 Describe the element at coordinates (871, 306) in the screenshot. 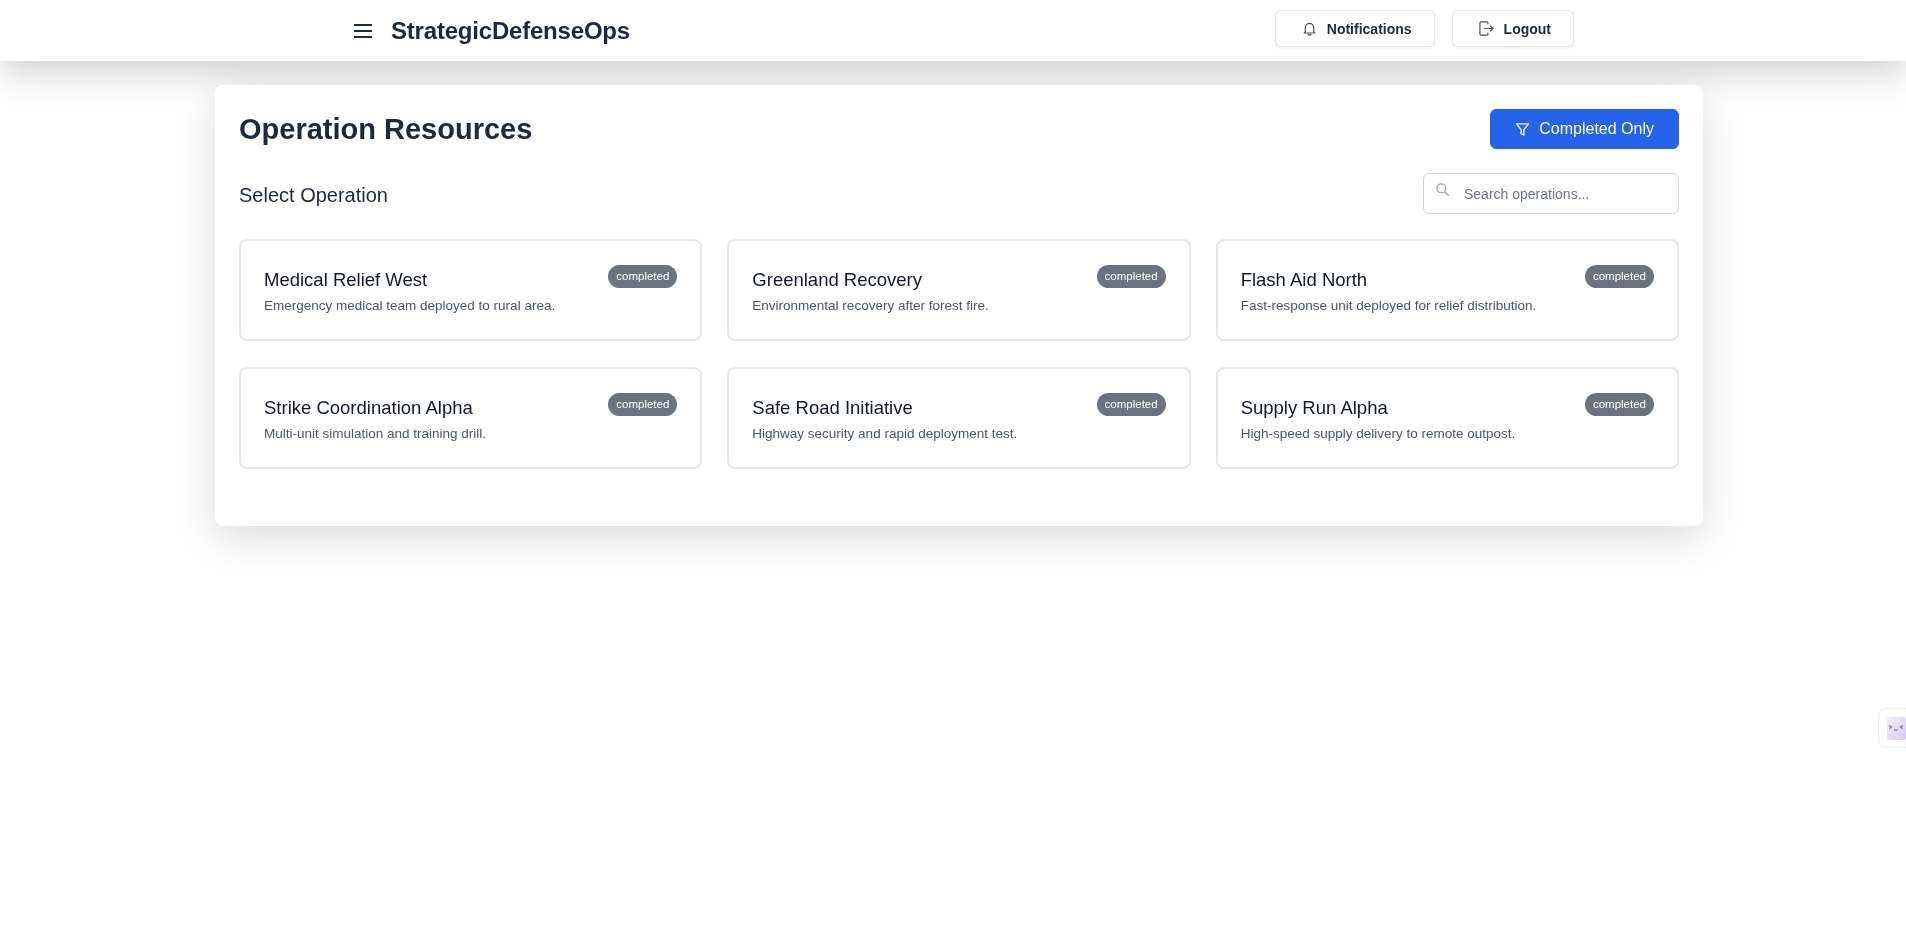

I see `operation-description: Environmental recovery after forest fire.` at that location.